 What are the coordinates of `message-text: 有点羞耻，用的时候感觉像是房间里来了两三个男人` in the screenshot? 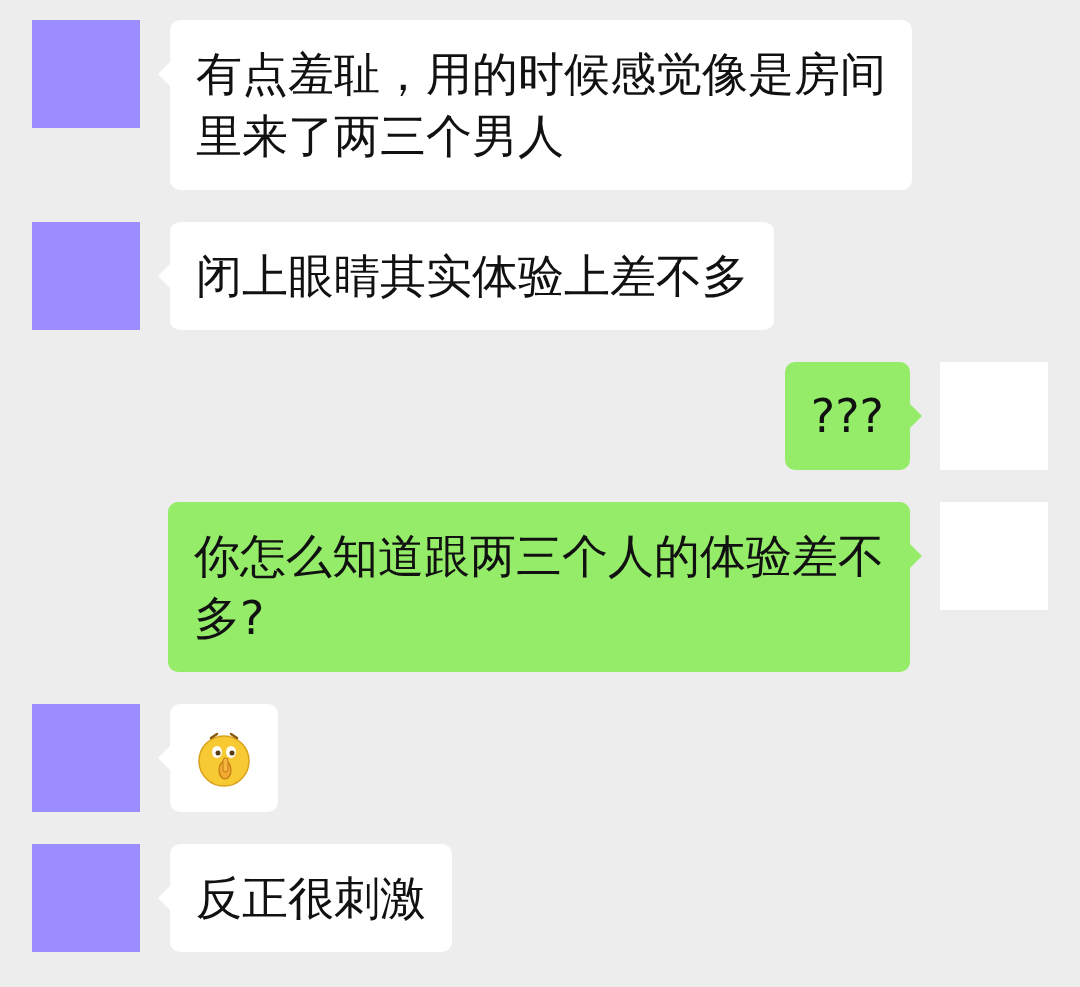 It's located at (541, 105).